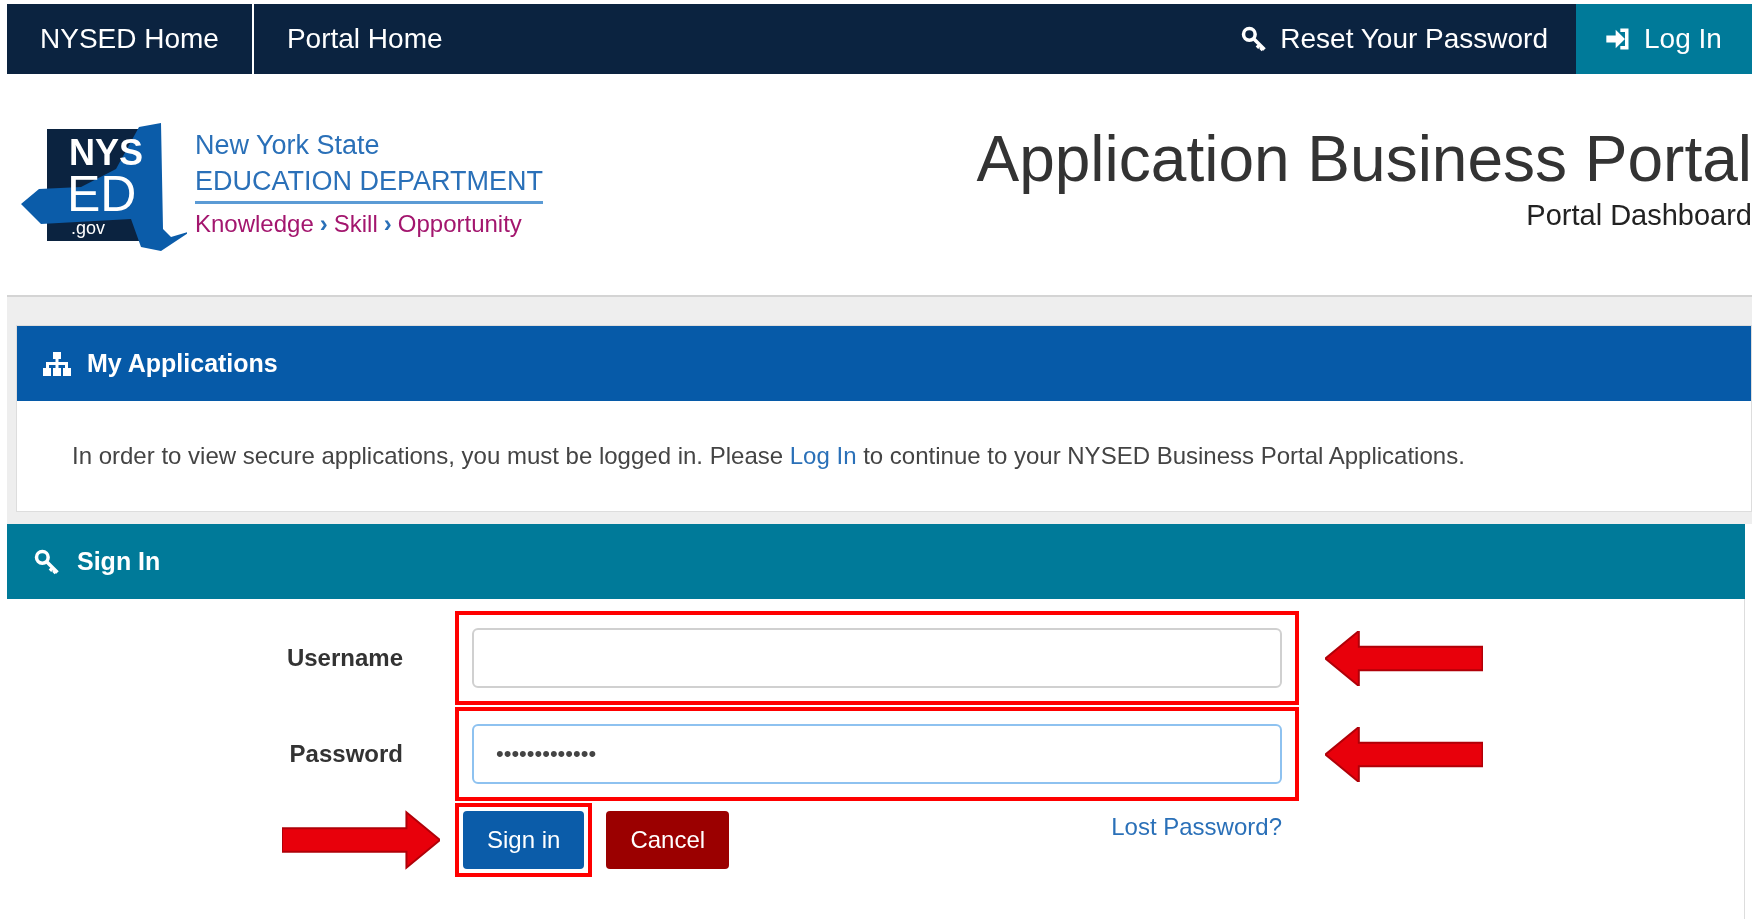 This screenshot has width=1756, height=919. Describe the element at coordinates (57, 363) in the screenshot. I see `sitemap-icon` at that location.